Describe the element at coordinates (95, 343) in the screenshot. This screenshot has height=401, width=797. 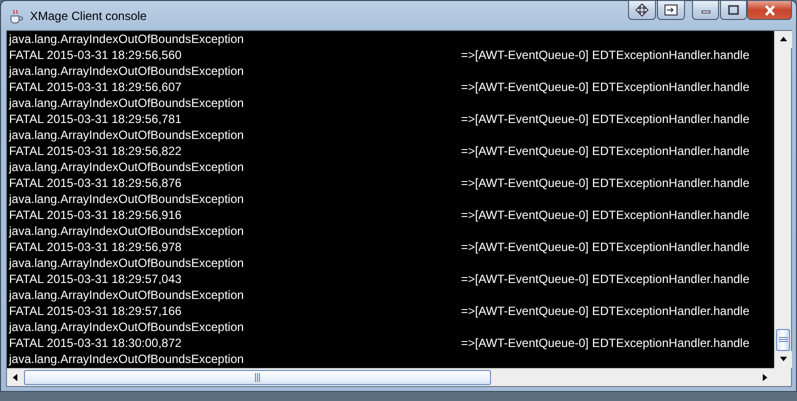
I see `log-header: FATAL 2015-03-31 18:30:00,872` at that location.